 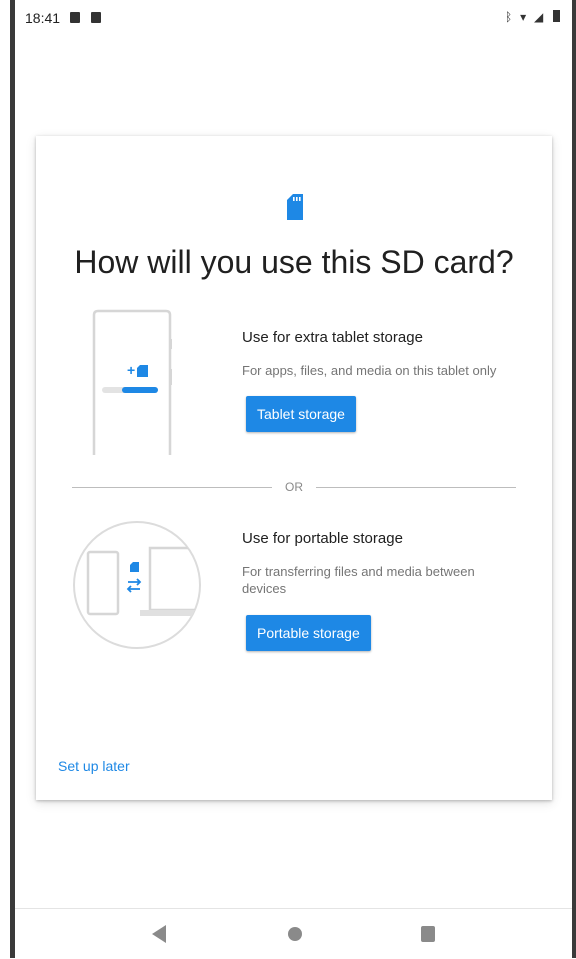 I want to click on battery-icon, so click(x=556, y=16).